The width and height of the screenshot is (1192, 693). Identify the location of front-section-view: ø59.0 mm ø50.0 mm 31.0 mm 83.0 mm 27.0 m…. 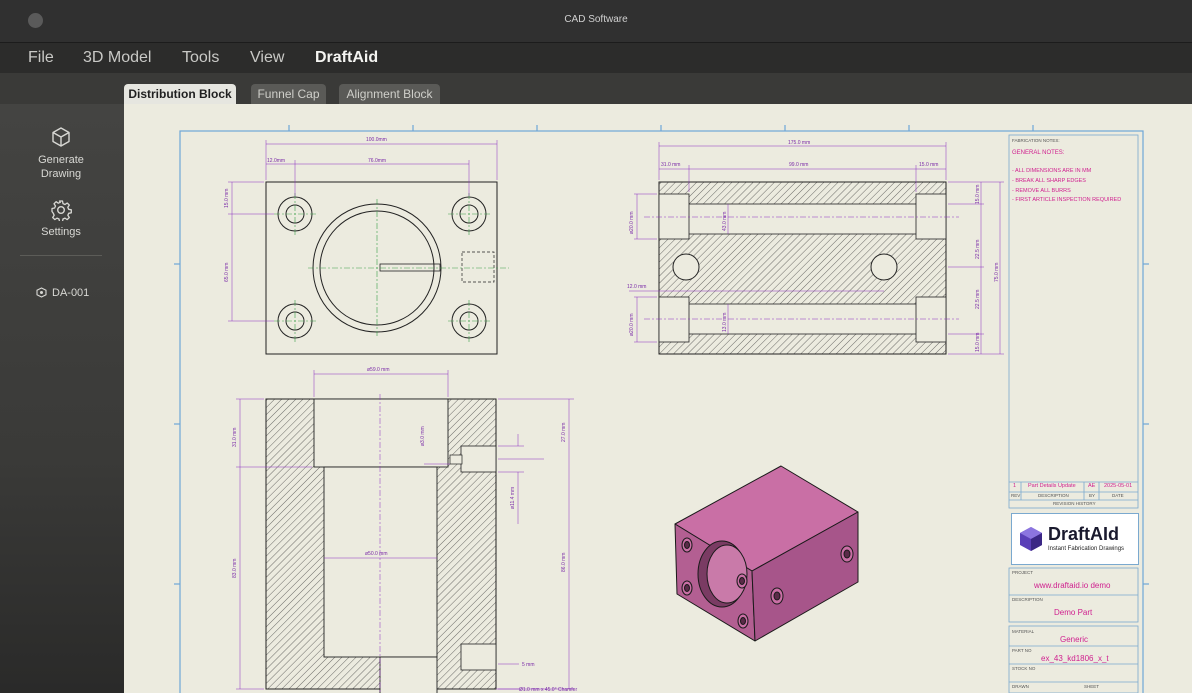
(404, 530).